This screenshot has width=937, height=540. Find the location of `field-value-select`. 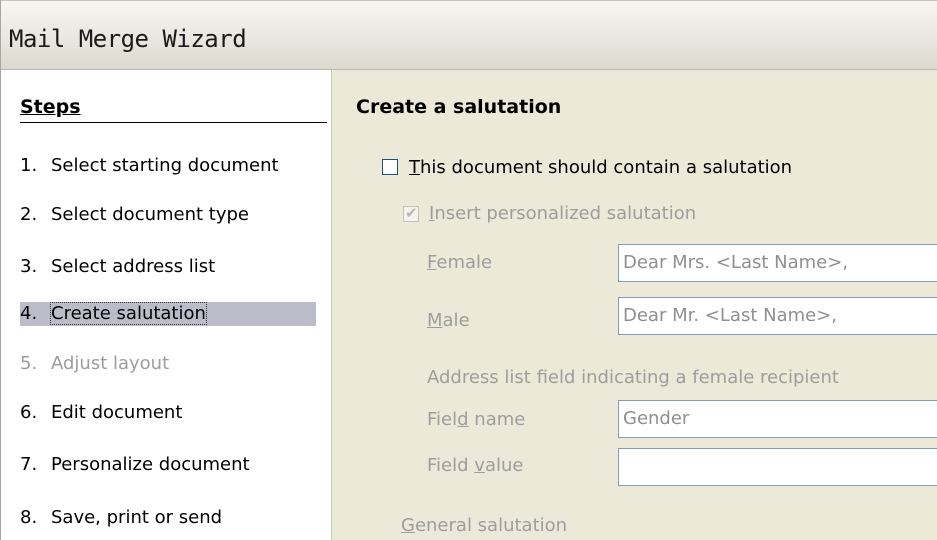

field-value-select is located at coordinates (777, 467).